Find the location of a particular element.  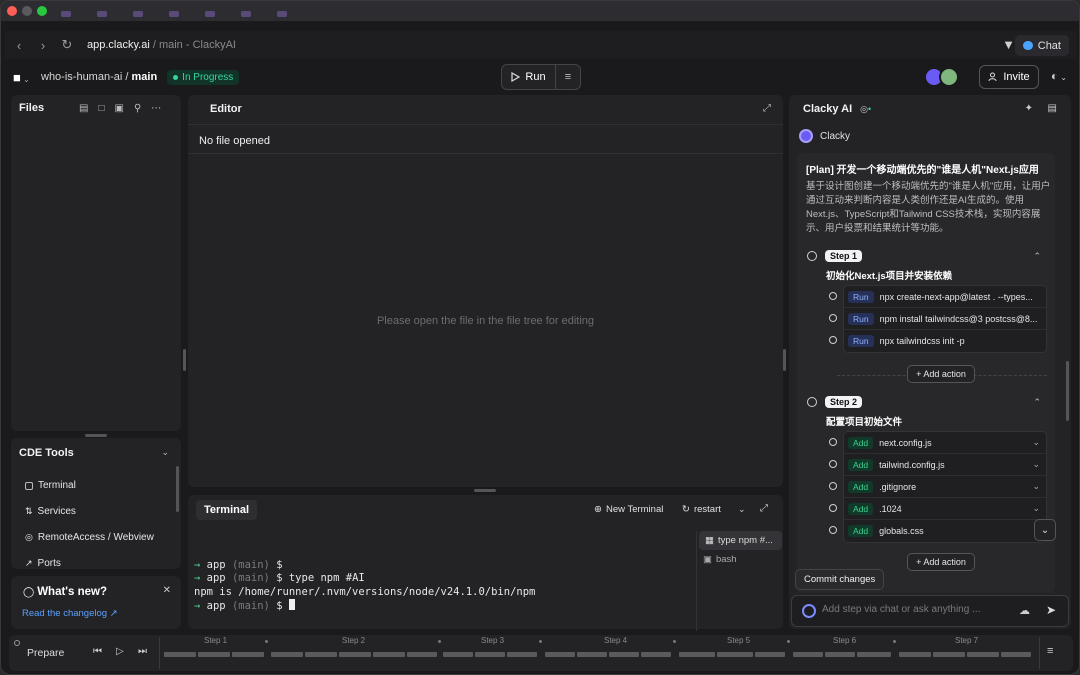

clacky-logo-icon: ■ ⌄ is located at coordinates (27, 77).